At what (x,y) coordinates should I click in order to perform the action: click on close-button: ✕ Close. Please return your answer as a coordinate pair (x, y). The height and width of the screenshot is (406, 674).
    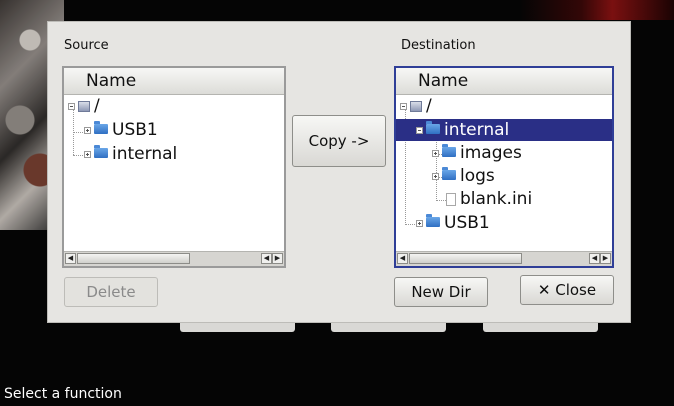
    Looking at the image, I should click on (567, 290).